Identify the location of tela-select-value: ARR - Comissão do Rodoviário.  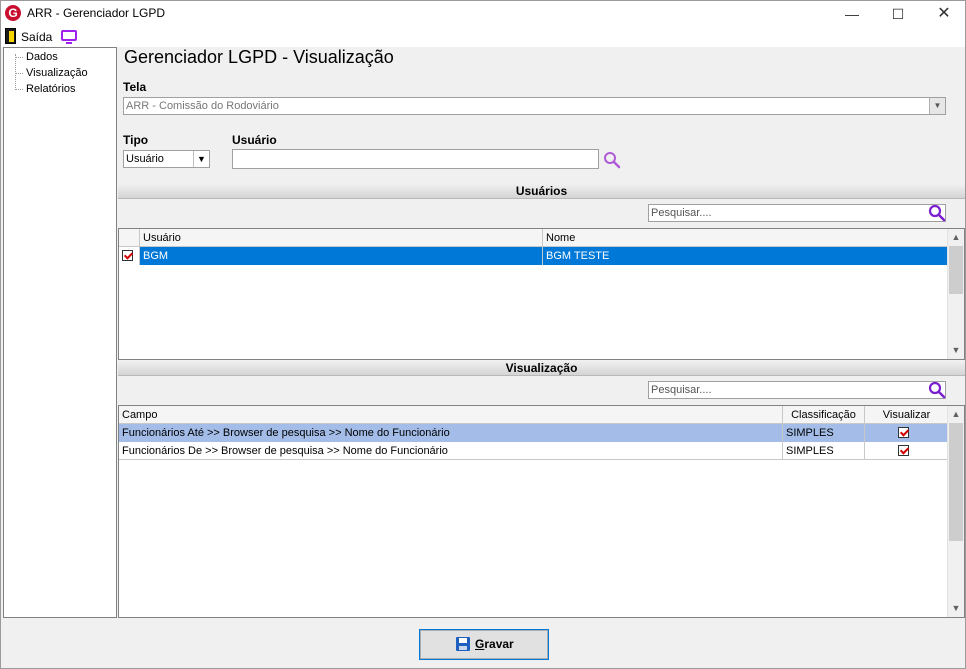
(202, 106).